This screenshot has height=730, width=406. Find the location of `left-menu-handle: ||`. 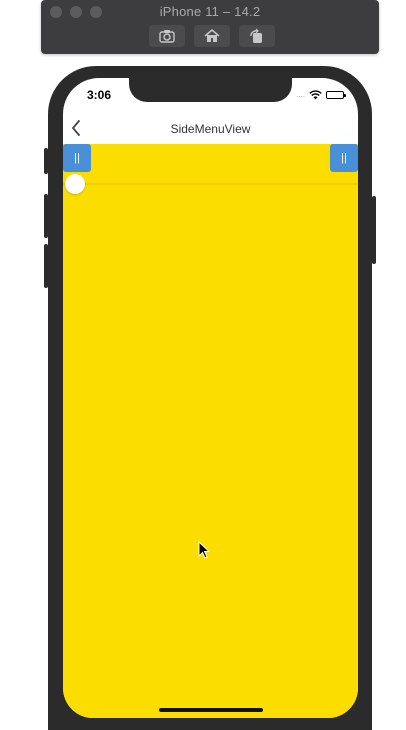

left-menu-handle: || is located at coordinates (77, 158).